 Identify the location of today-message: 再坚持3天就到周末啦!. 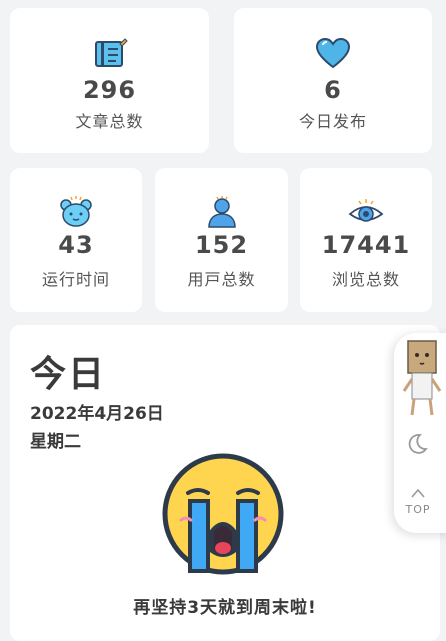
(225, 608).